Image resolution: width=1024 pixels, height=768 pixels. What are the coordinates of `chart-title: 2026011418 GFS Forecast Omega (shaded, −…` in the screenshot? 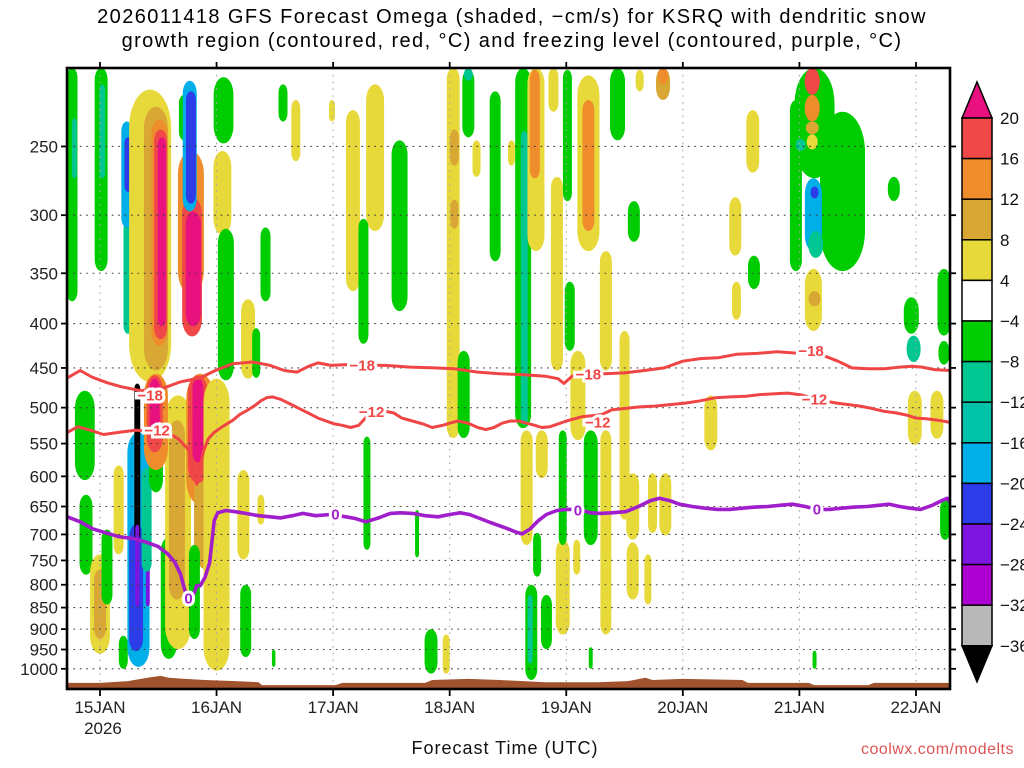 It's located at (512, 29).